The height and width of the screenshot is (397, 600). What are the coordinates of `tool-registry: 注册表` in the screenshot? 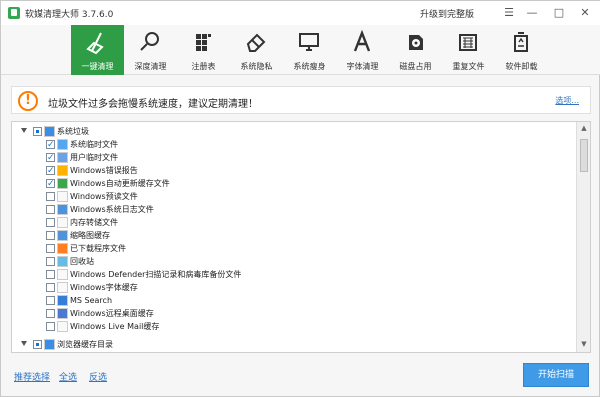 It's located at (203, 50).